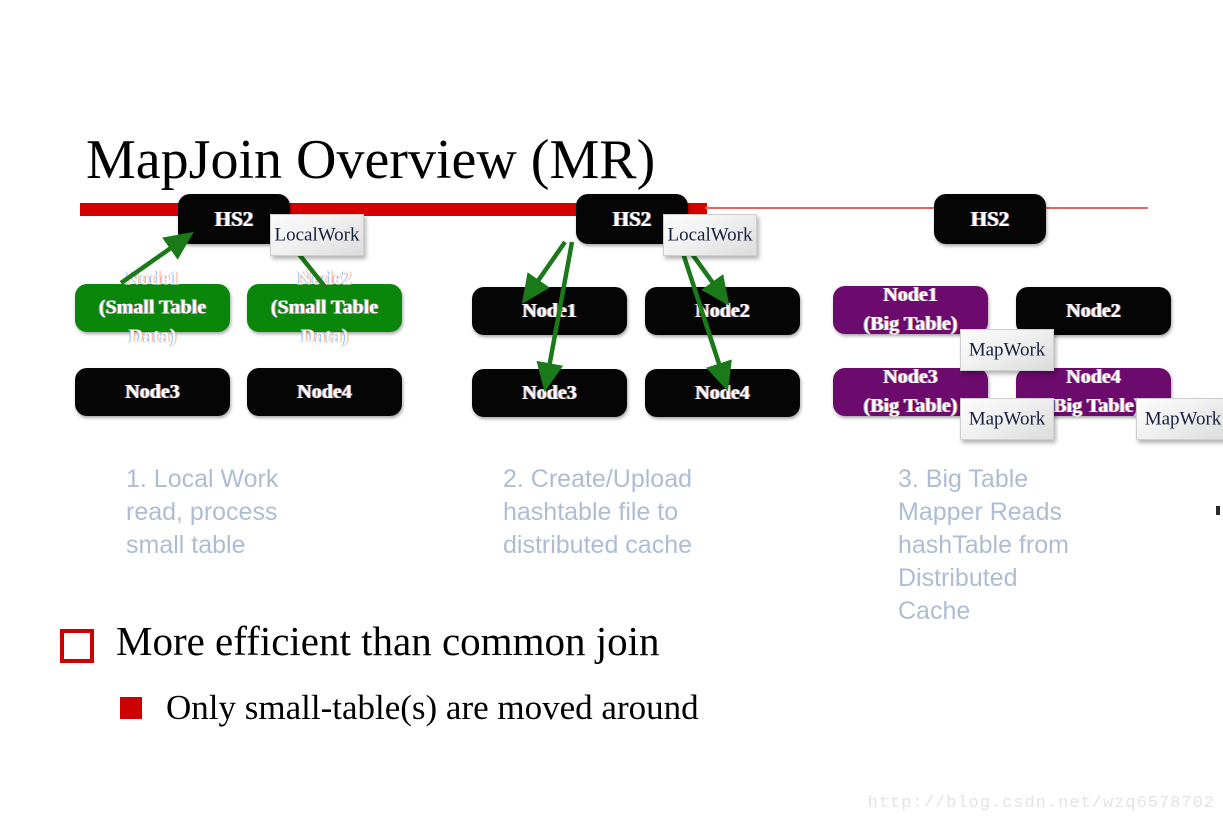 The width and height of the screenshot is (1223, 823). What do you see at coordinates (388, 641) in the screenshot?
I see `bullet-primary-text: More efficient than common join` at bounding box center [388, 641].